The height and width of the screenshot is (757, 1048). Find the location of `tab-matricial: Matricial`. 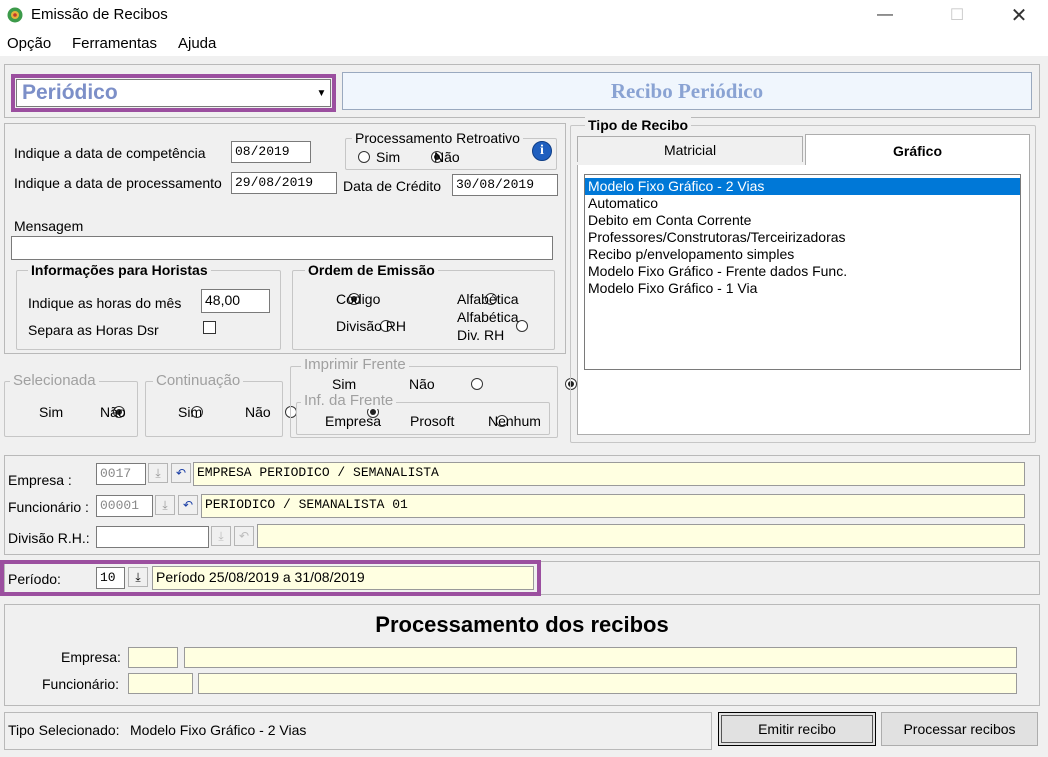

tab-matricial: Matricial is located at coordinates (690, 149).